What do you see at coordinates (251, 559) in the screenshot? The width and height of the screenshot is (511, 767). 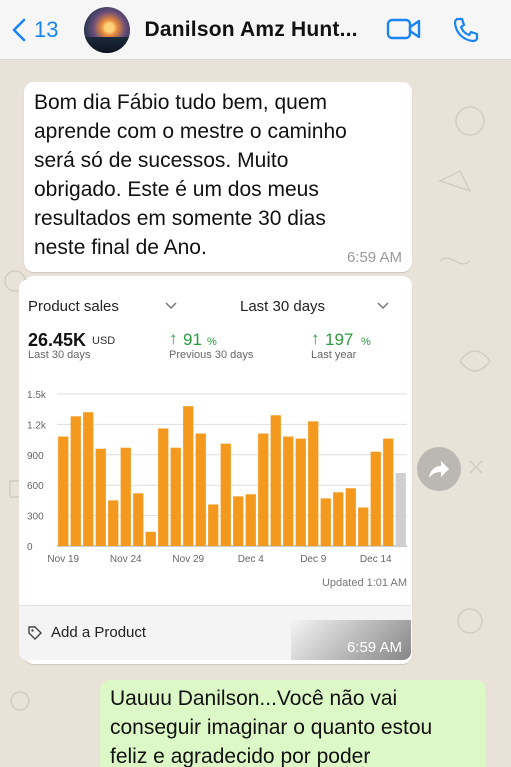 I see `x-tick-label: Dec 4` at bounding box center [251, 559].